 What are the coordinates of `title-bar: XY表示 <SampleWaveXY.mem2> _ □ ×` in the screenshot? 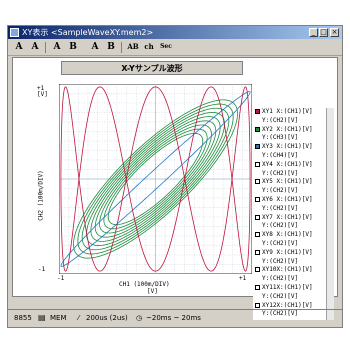 It's located at (175, 32).